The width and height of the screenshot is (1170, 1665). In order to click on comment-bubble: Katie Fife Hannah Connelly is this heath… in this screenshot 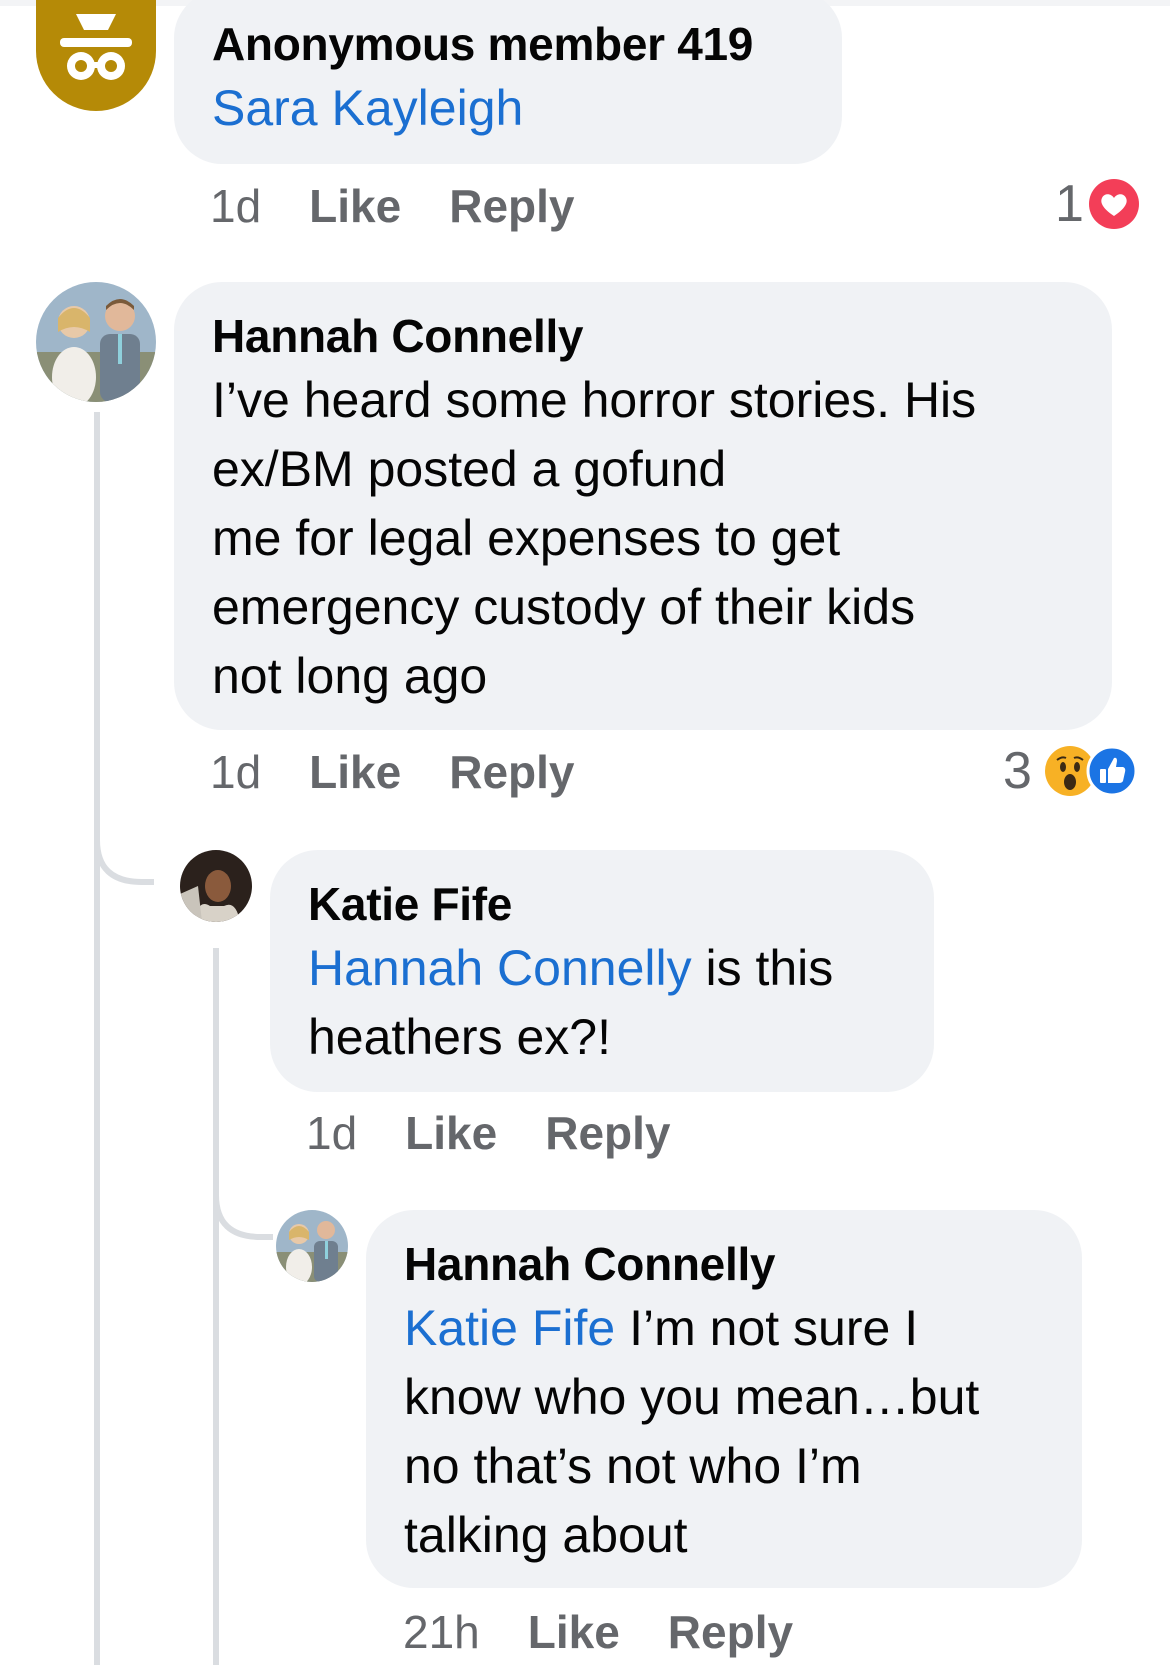, I will do `click(602, 971)`.